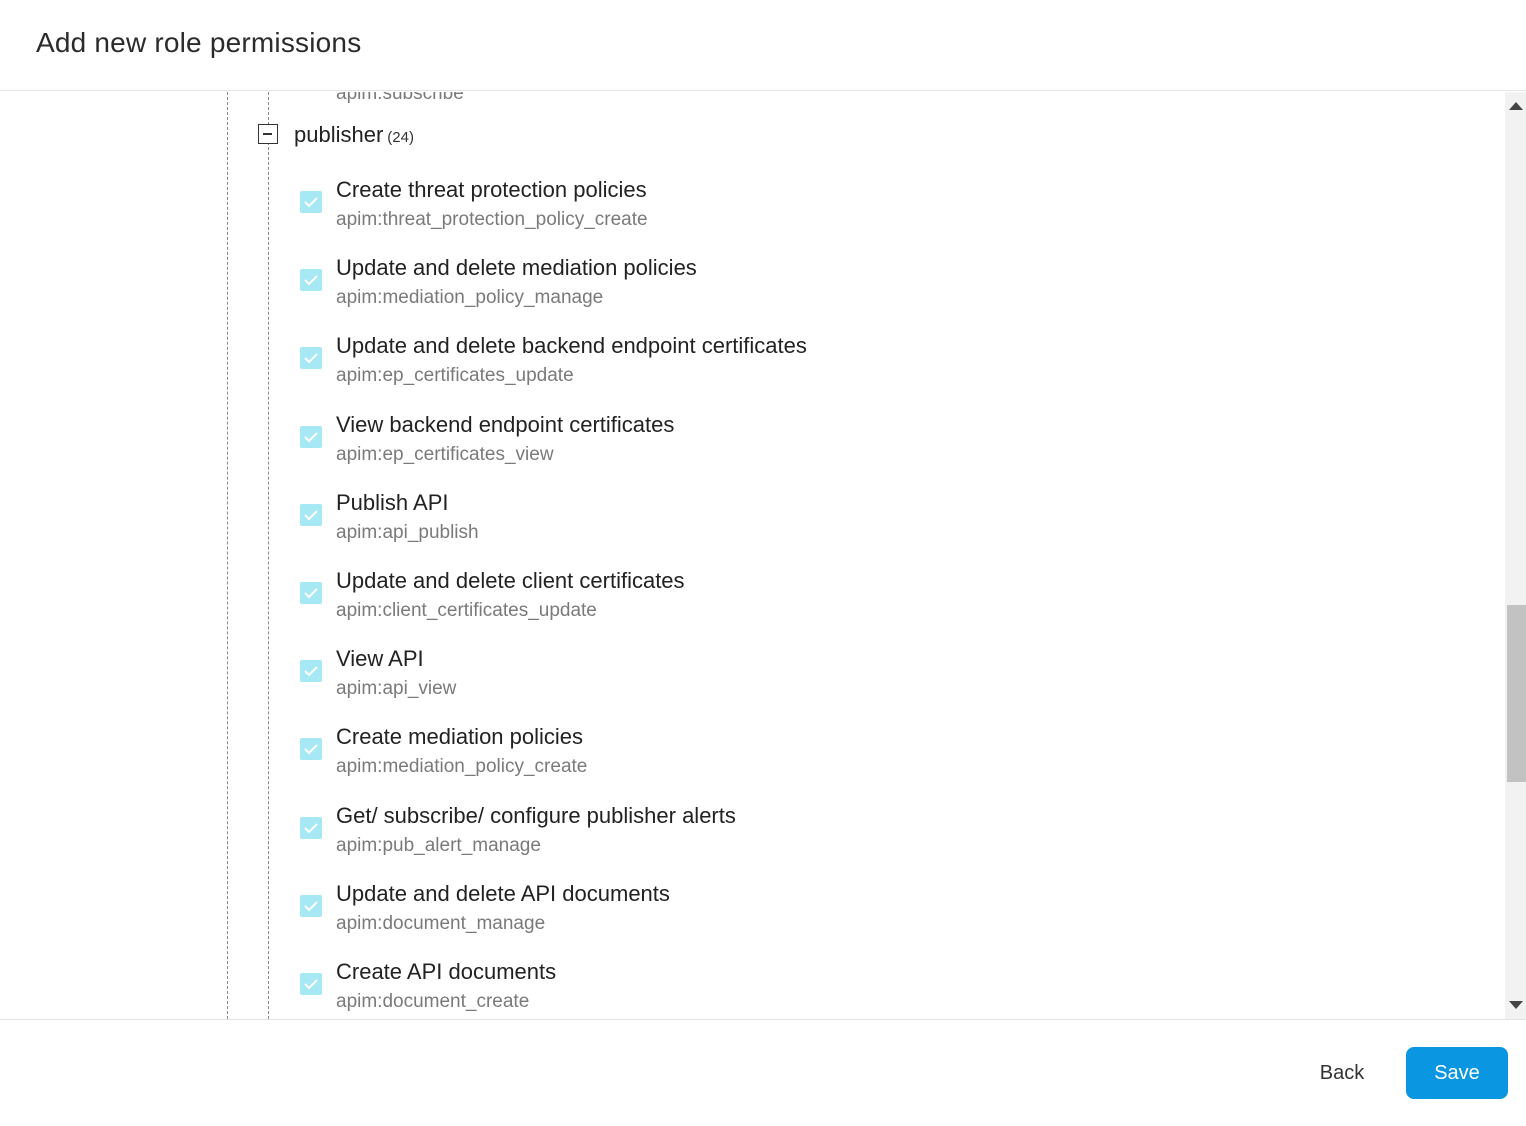 This screenshot has height=1126, width=1526. Describe the element at coordinates (466, 610) in the screenshot. I see `permission-code: apim:client_certificates_update` at that location.